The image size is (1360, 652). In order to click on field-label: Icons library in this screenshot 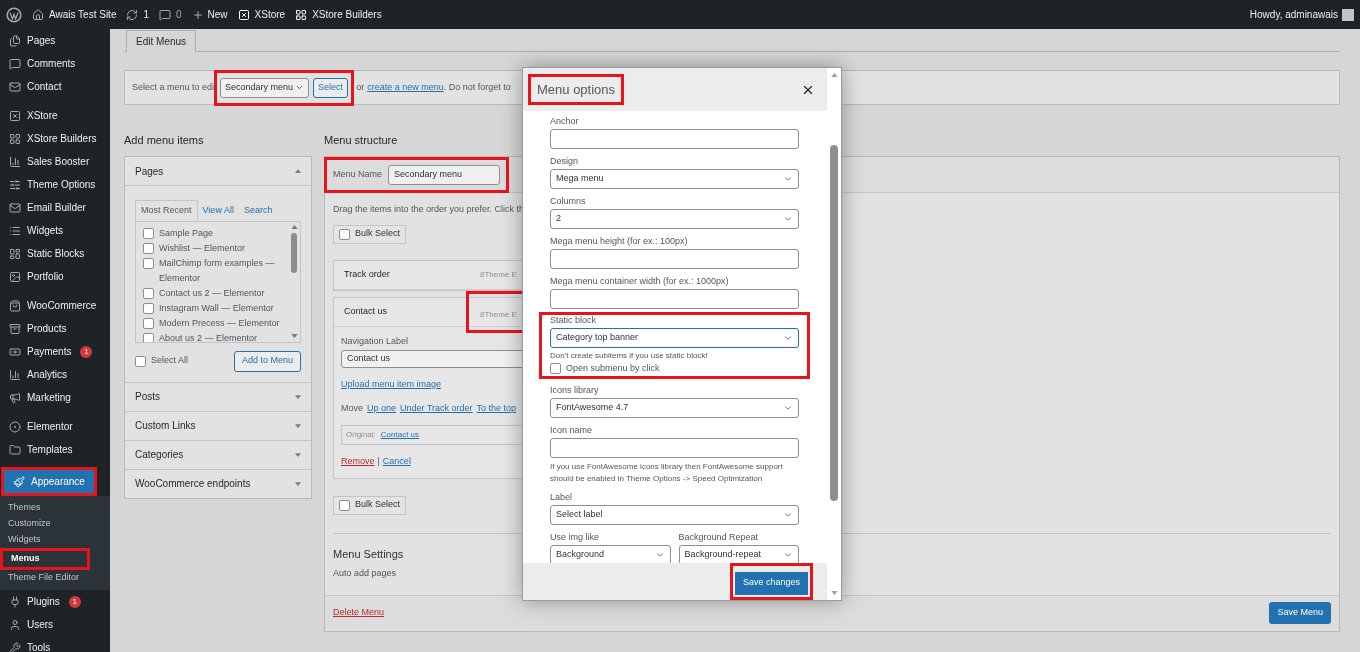, I will do `click(574, 390)`.